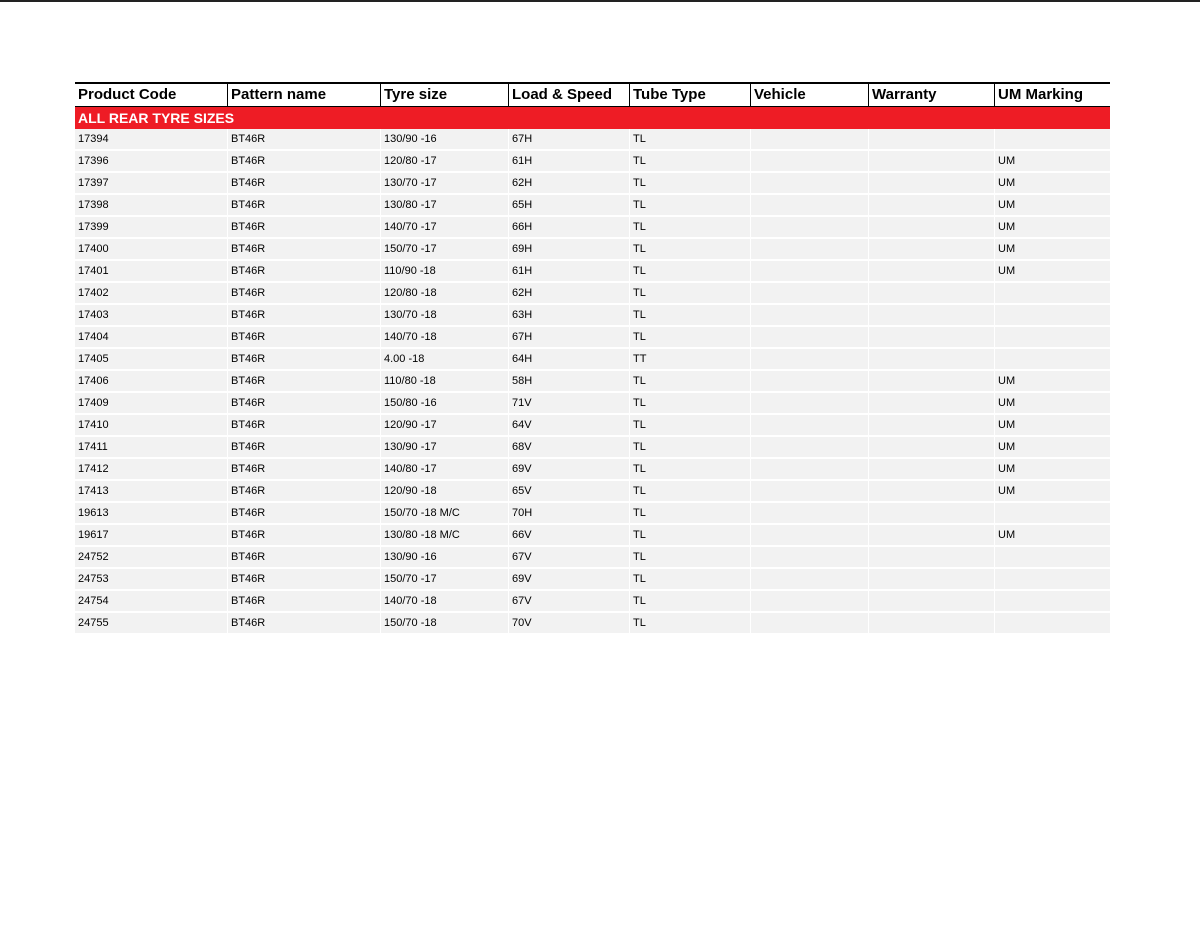  What do you see at coordinates (151, 536) in the screenshot?
I see `cell-product-code: 19617` at bounding box center [151, 536].